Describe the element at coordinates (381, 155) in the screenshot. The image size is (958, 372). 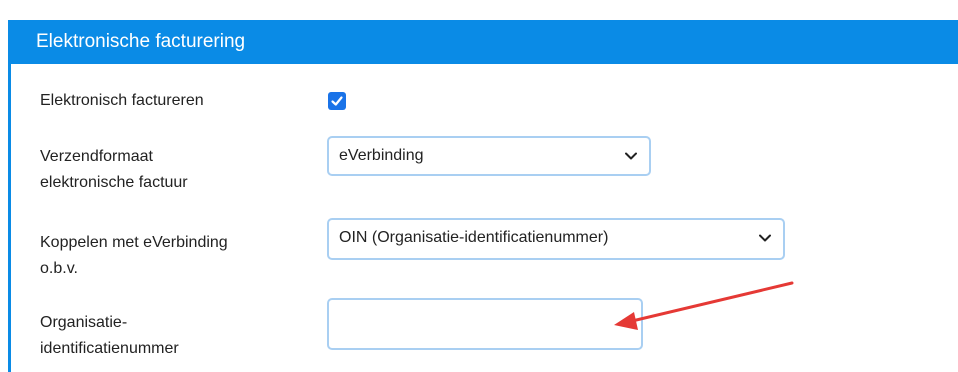
I see `send-format-value: eVerbinding` at that location.